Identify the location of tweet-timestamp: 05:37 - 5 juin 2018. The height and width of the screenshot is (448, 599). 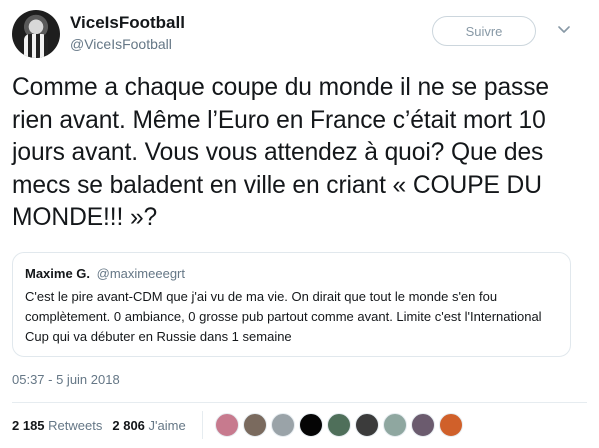
(66, 379).